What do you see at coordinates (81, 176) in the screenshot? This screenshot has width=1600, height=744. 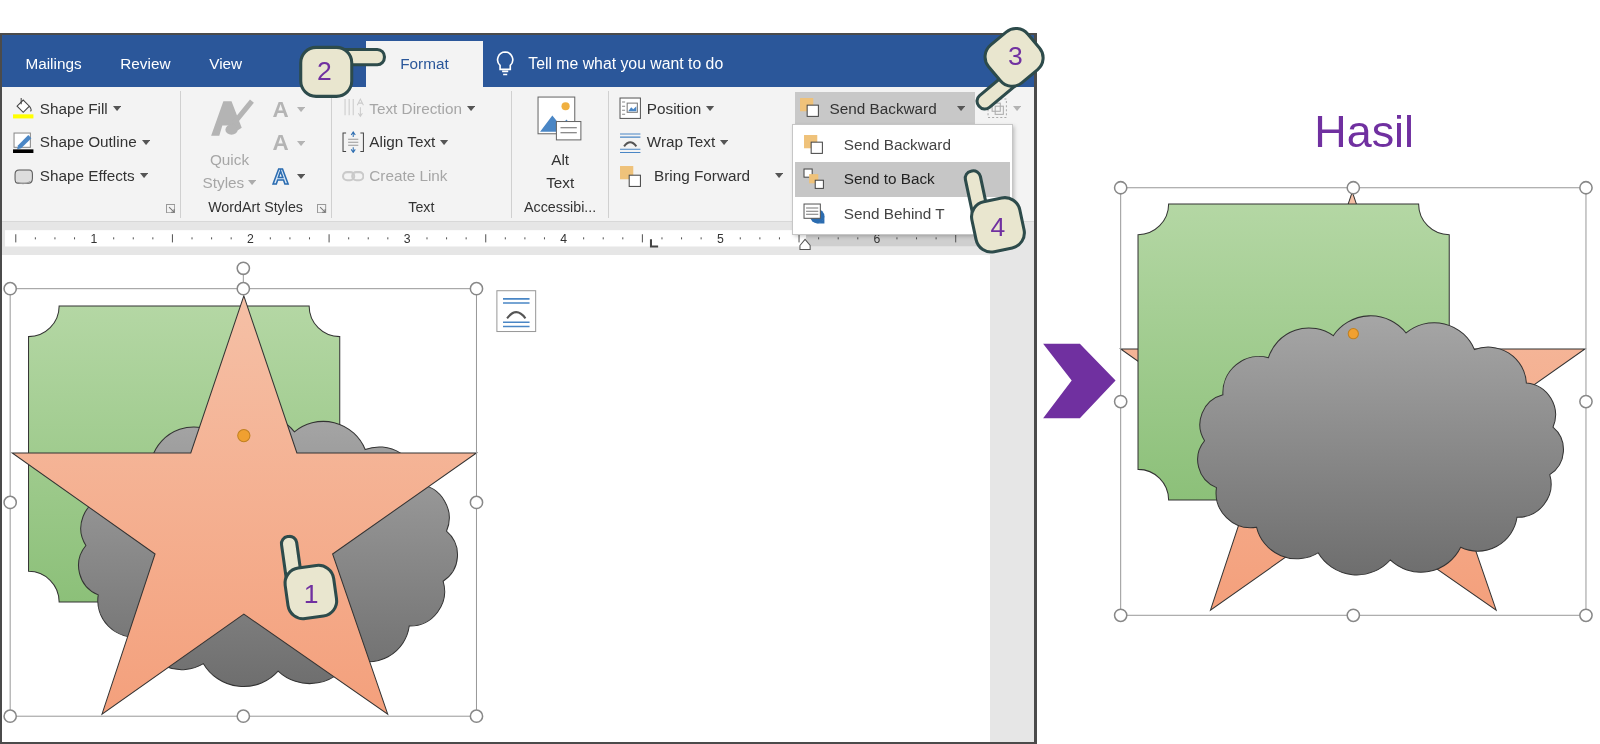 I see `ribbon-button: Shape Effects` at bounding box center [81, 176].